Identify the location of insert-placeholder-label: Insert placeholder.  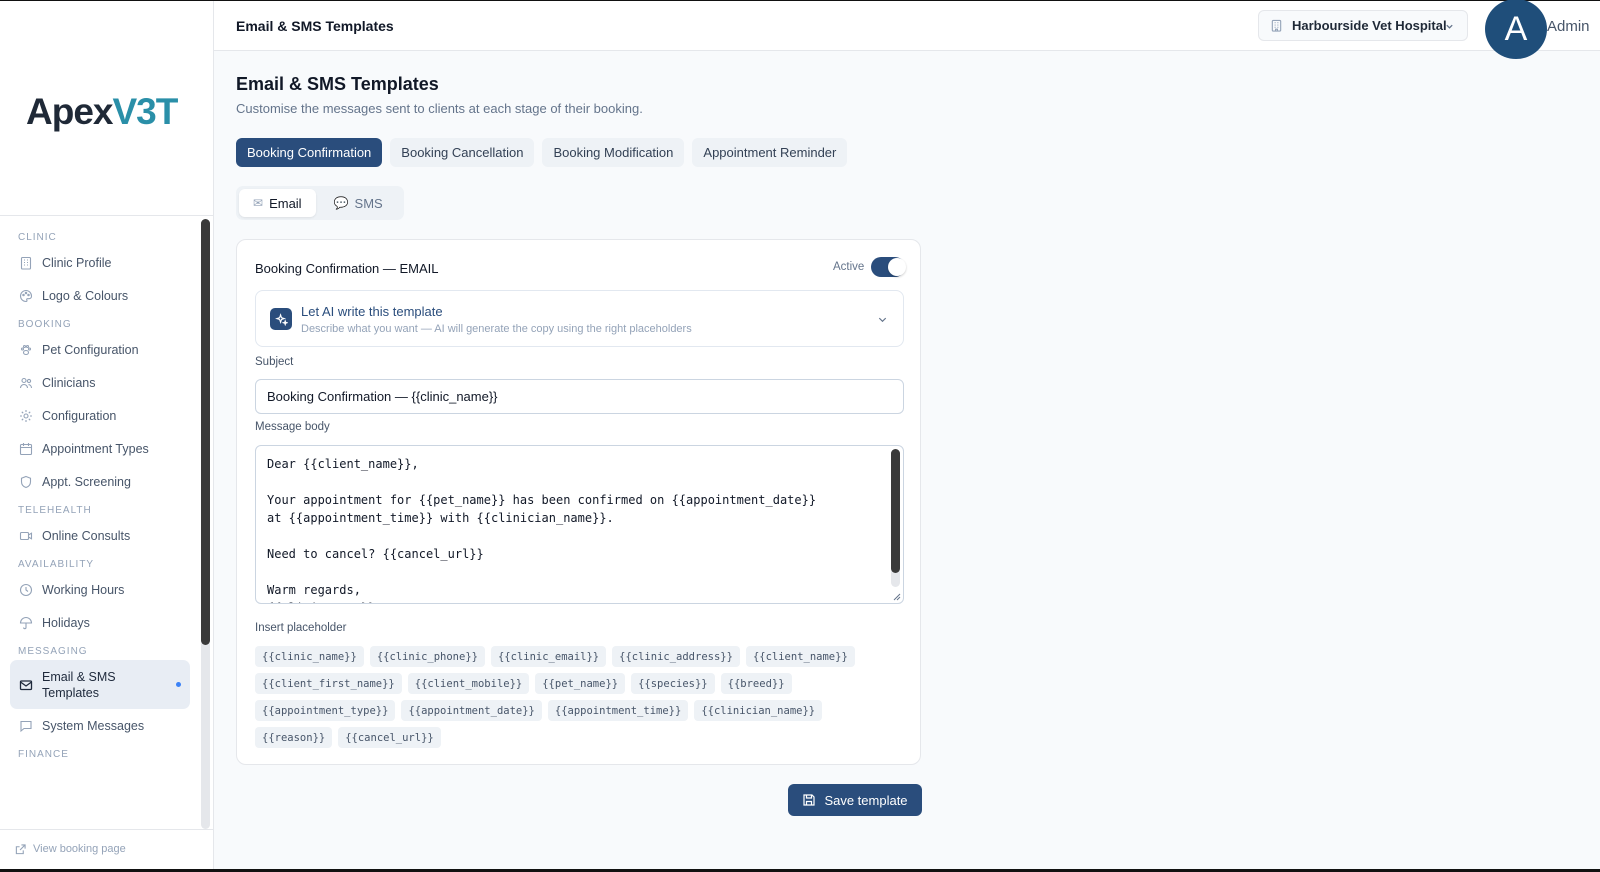
(301, 628).